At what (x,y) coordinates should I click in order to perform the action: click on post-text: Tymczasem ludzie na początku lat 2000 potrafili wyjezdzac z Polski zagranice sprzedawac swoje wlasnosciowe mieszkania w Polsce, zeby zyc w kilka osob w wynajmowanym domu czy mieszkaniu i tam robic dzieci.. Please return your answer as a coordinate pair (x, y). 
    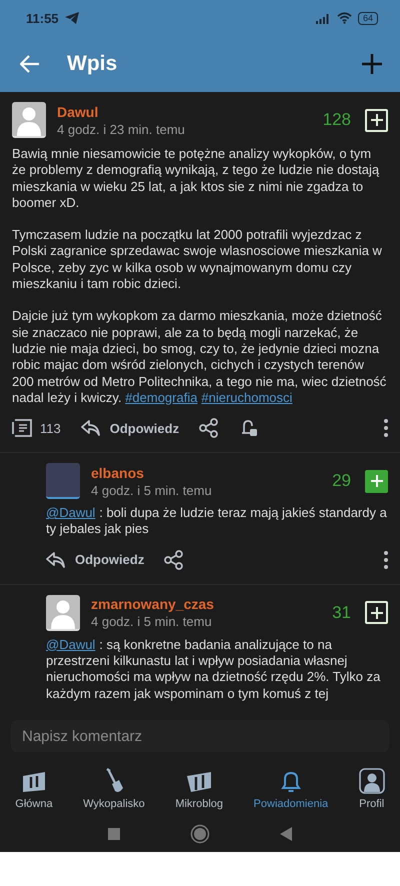
    Looking at the image, I should click on (197, 259).